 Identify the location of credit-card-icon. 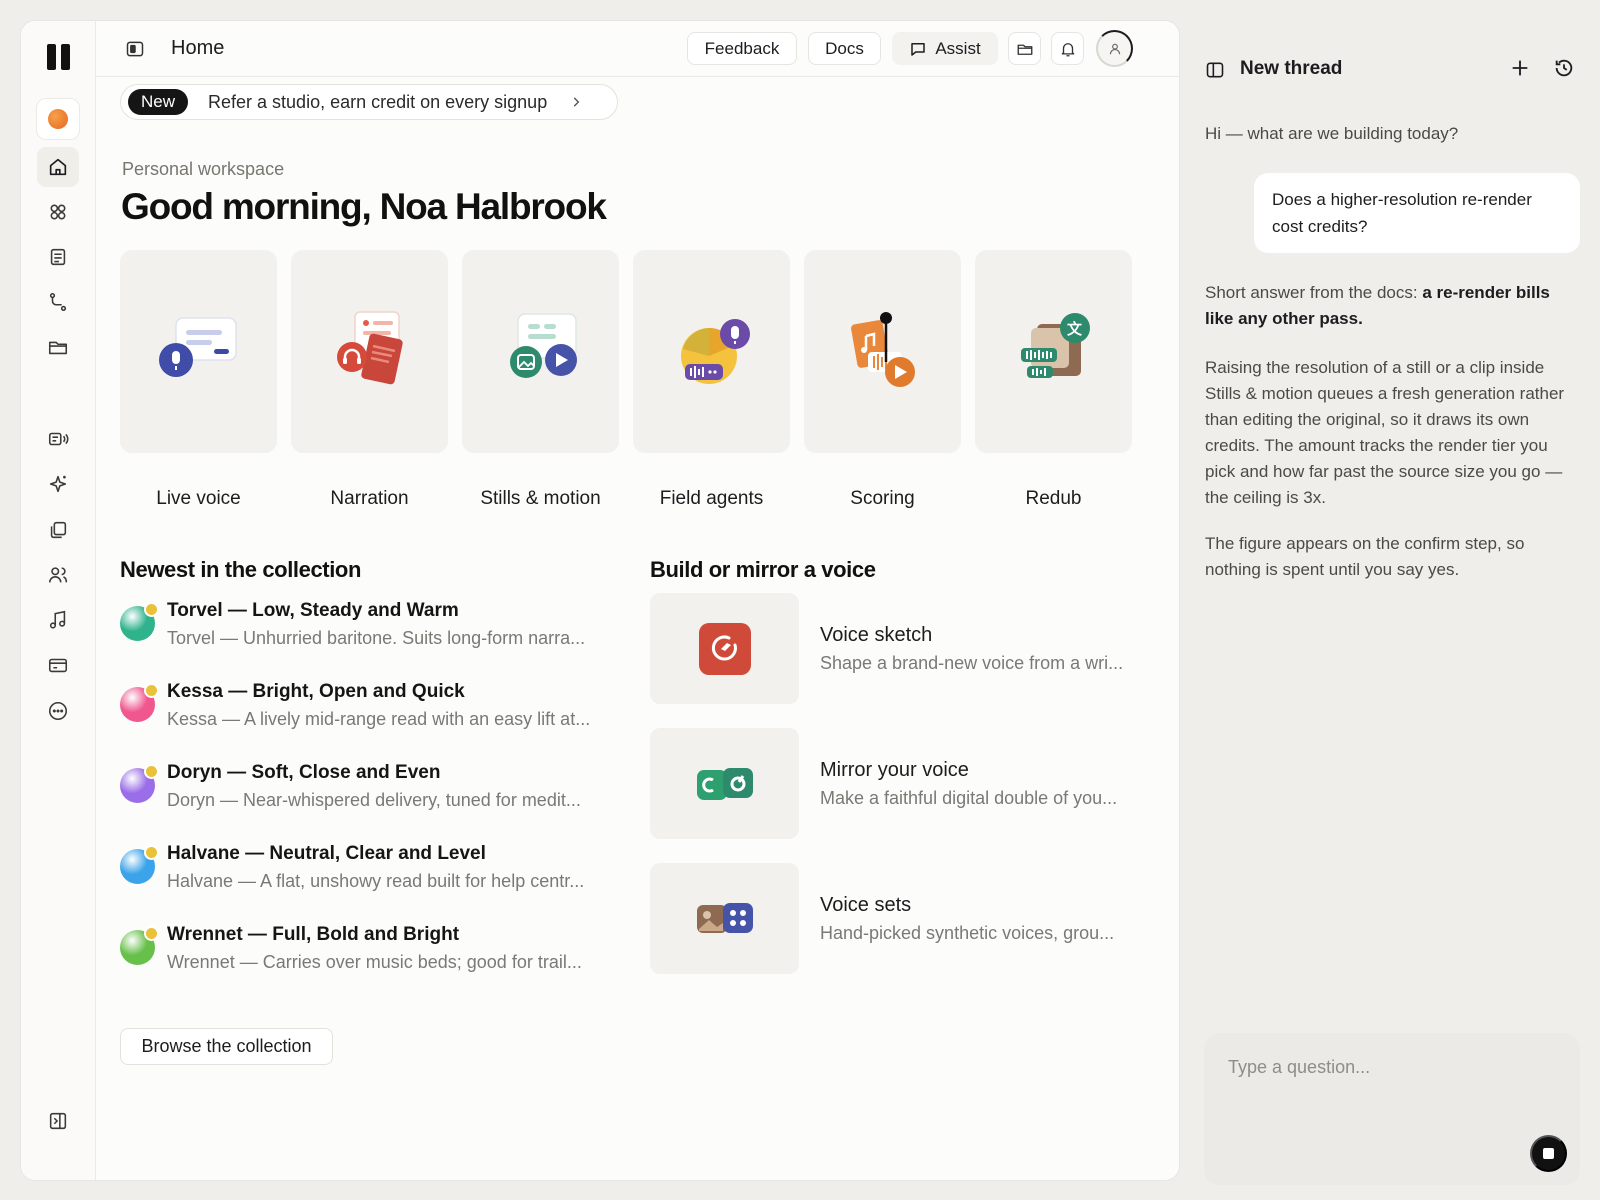
(58, 665).